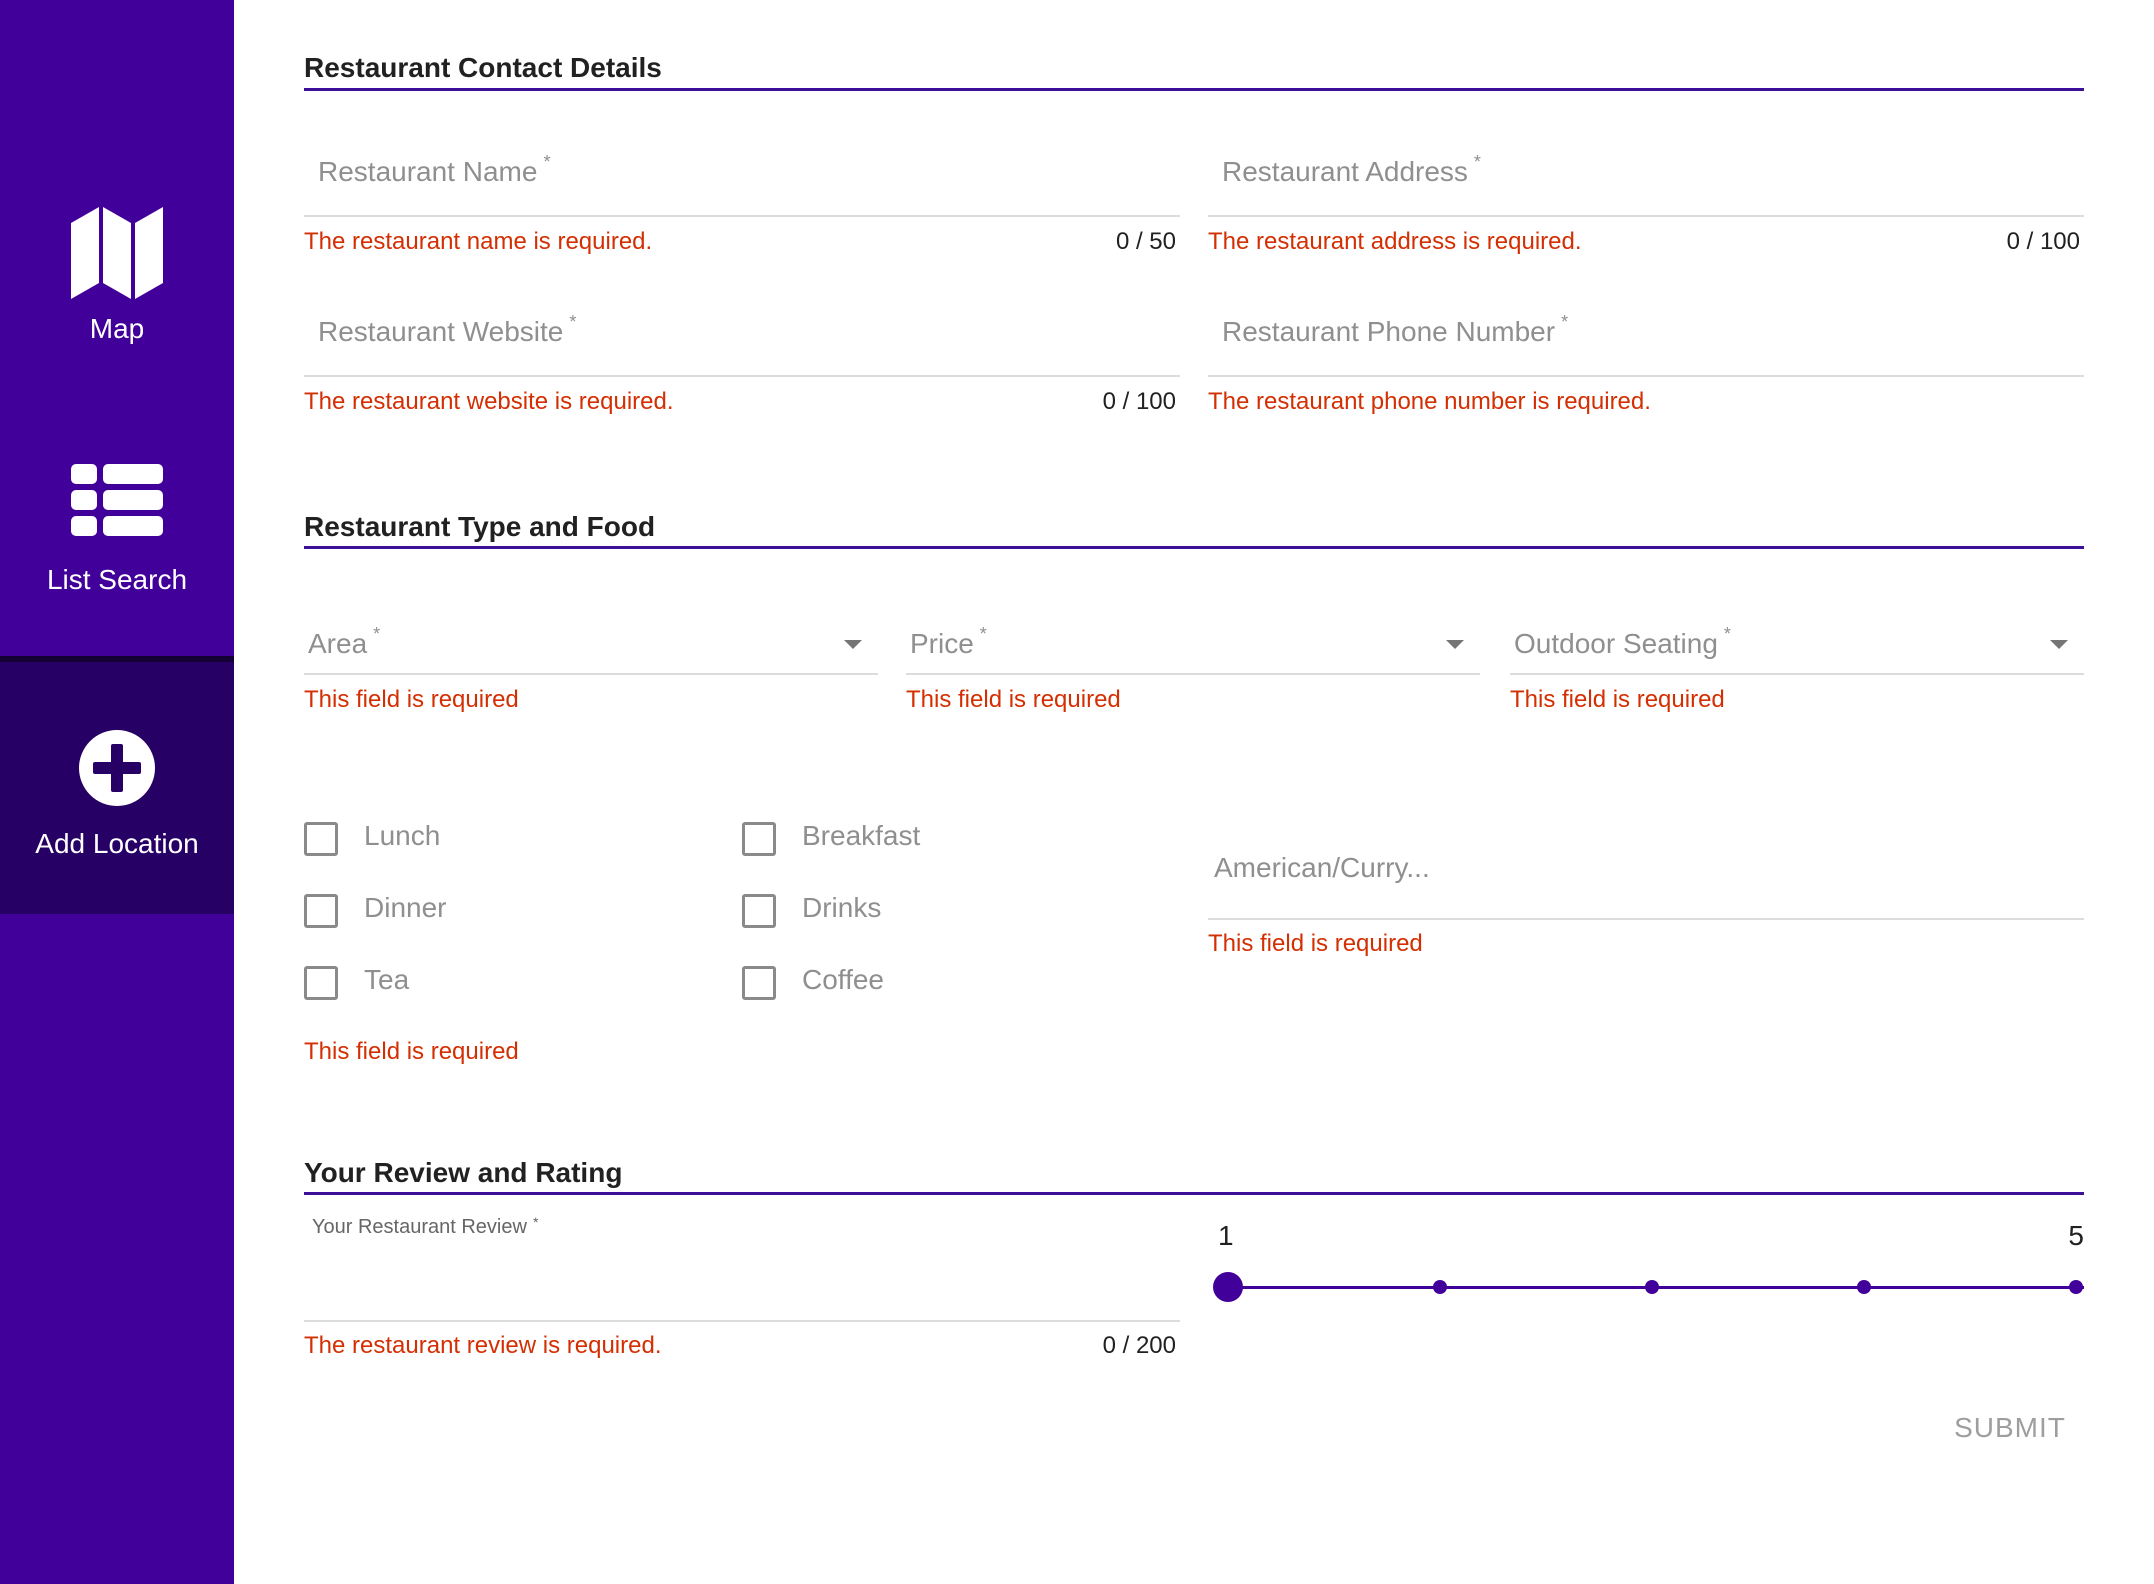  What do you see at coordinates (1646, 1265) in the screenshot?
I see `rating-slider: 1 5` at bounding box center [1646, 1265].